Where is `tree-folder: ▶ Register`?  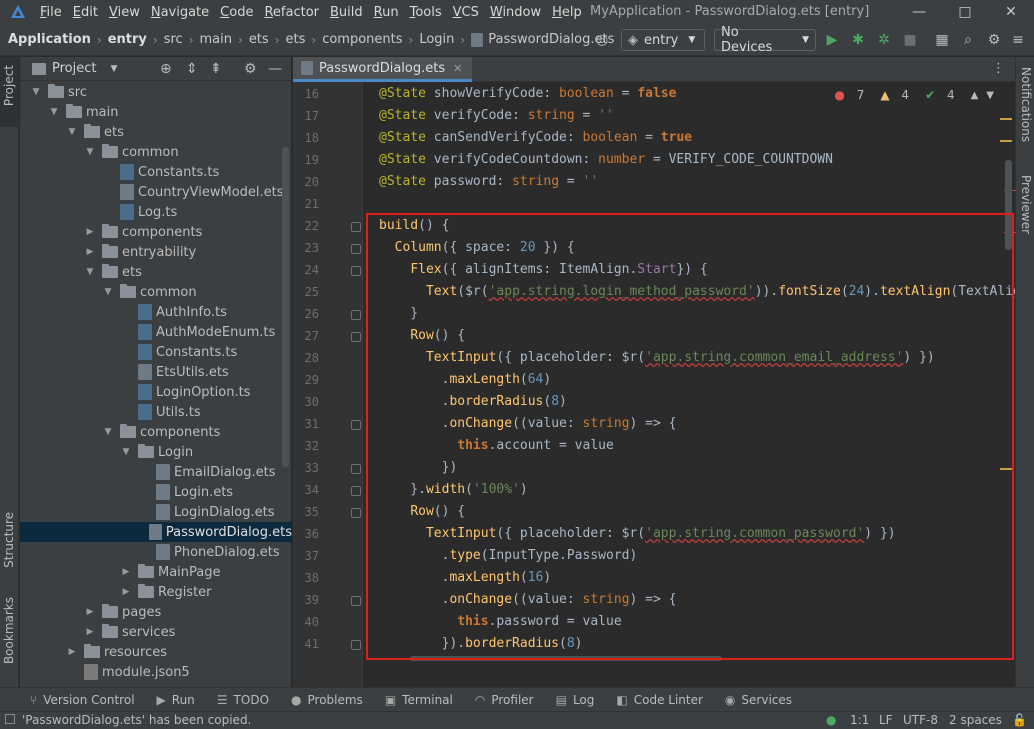 tree-folder: ▶ Register is located at coordinates (156, 592).